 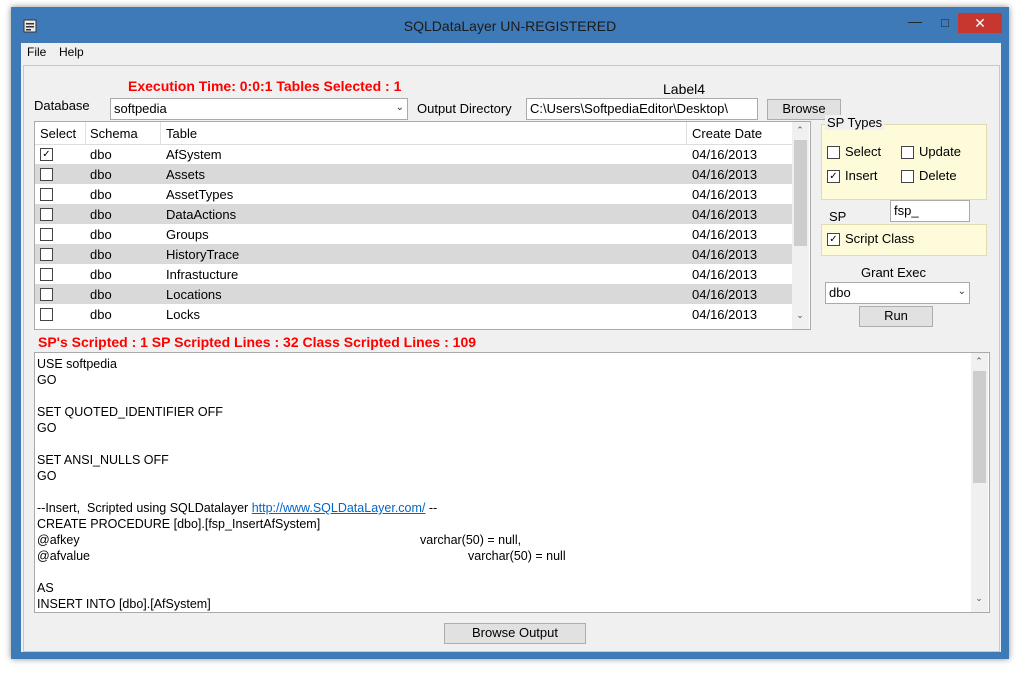 What do you see at coordinates (71, 52) in the screenshot?
I see `menu-help: Help` at bounding box center [71, 52].